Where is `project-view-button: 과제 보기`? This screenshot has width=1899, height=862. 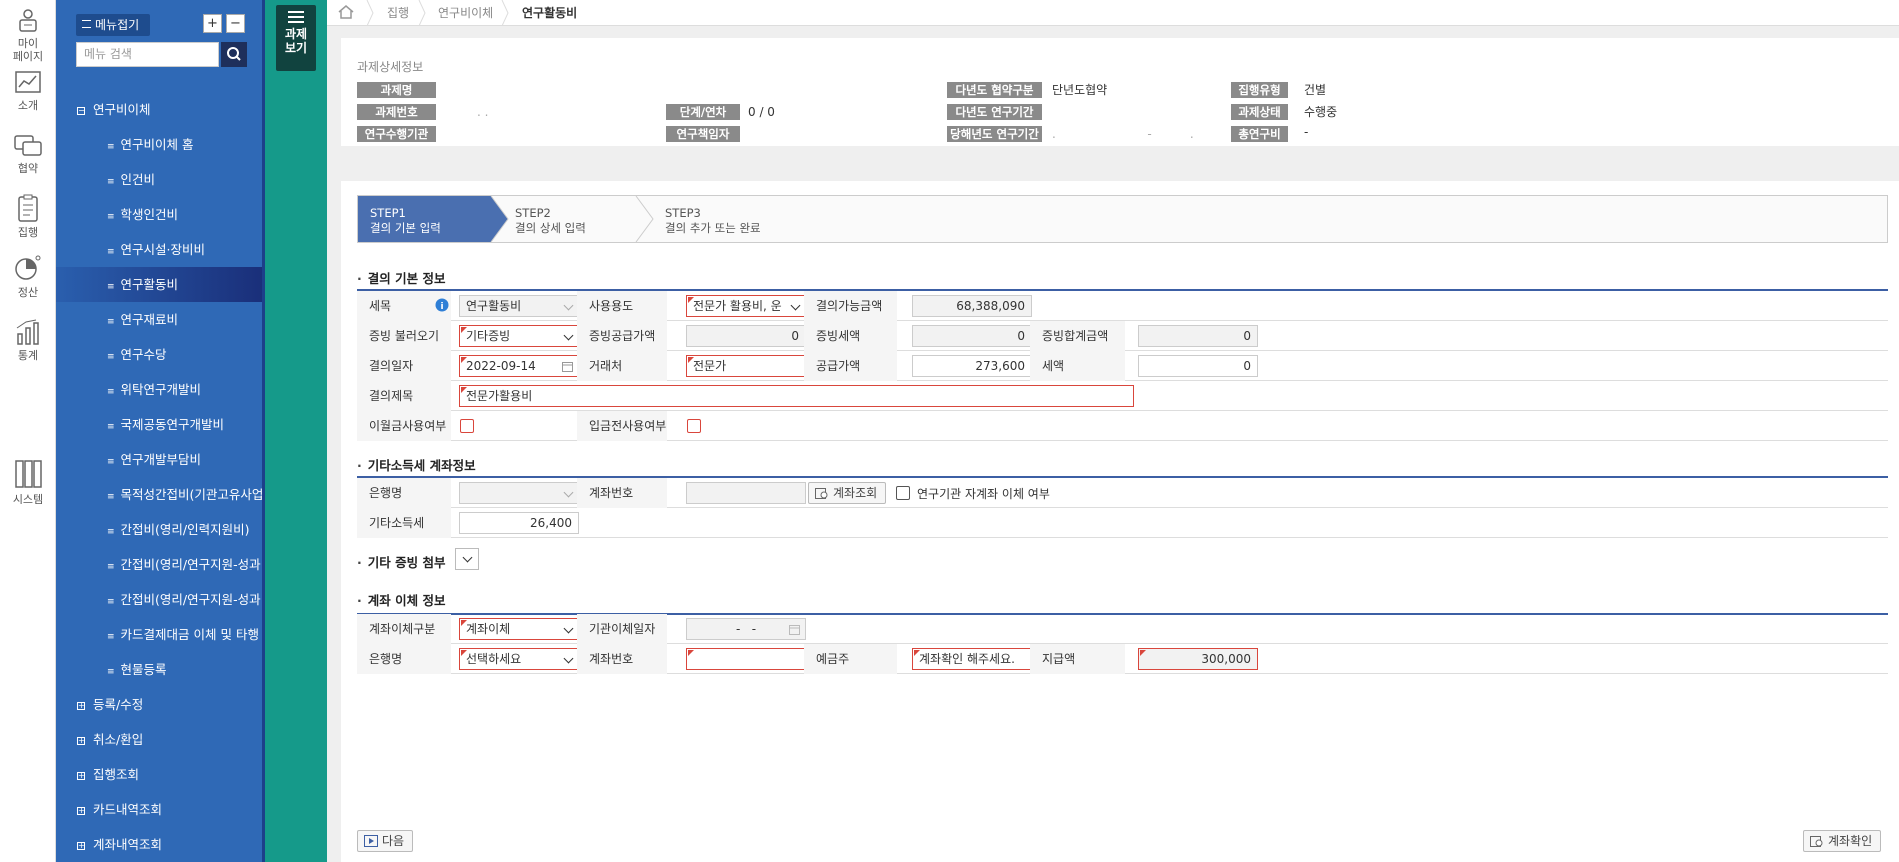 project-view-button: 과제 보기 is located at coordinates (296, 38).